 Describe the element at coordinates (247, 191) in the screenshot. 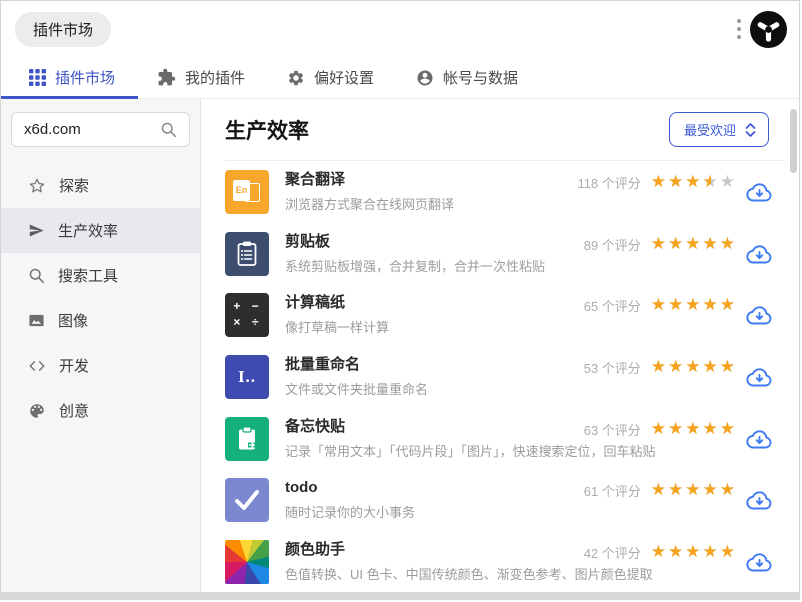

I see `translate-tile-icon: En` at that location.